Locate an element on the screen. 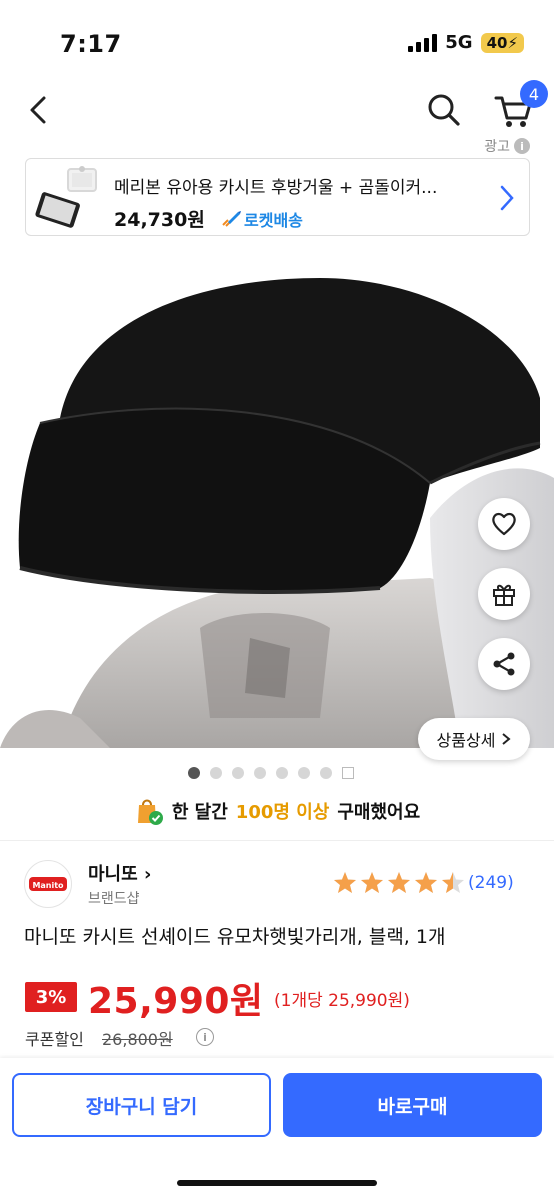 This screenshot has height=1200, width=554. wishlist-button is located at coordinates (504, 524).